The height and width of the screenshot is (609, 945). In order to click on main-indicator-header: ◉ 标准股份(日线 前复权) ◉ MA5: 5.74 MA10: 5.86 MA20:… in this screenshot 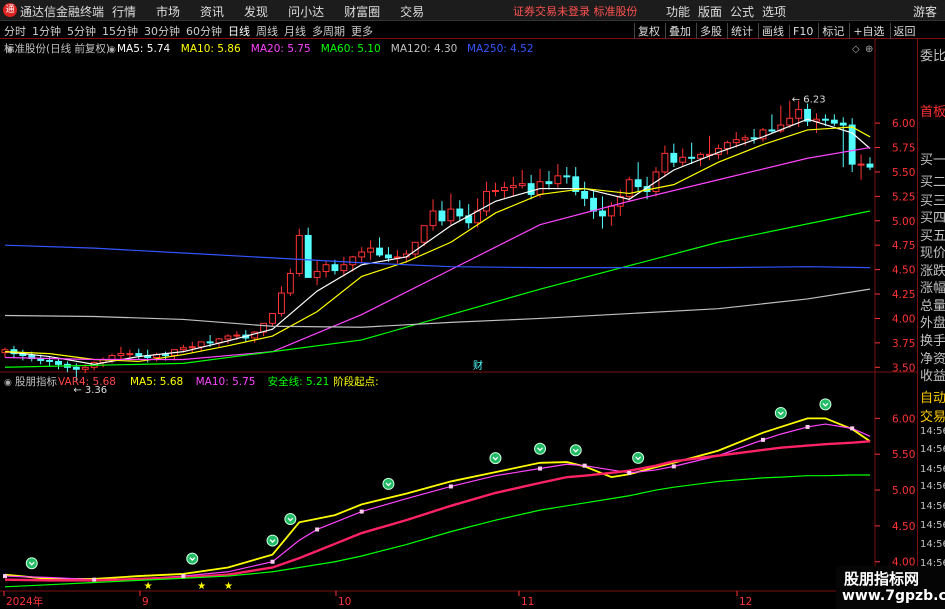, I will do `click(438, 48)`.